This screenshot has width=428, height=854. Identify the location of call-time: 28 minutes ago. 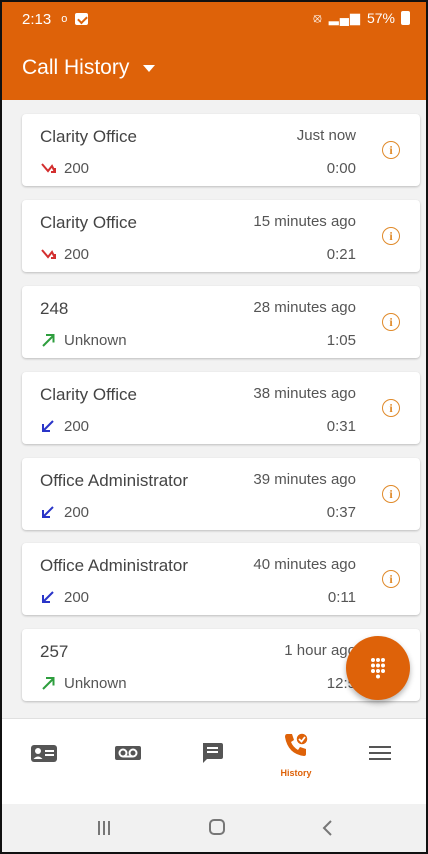
(304, 307).